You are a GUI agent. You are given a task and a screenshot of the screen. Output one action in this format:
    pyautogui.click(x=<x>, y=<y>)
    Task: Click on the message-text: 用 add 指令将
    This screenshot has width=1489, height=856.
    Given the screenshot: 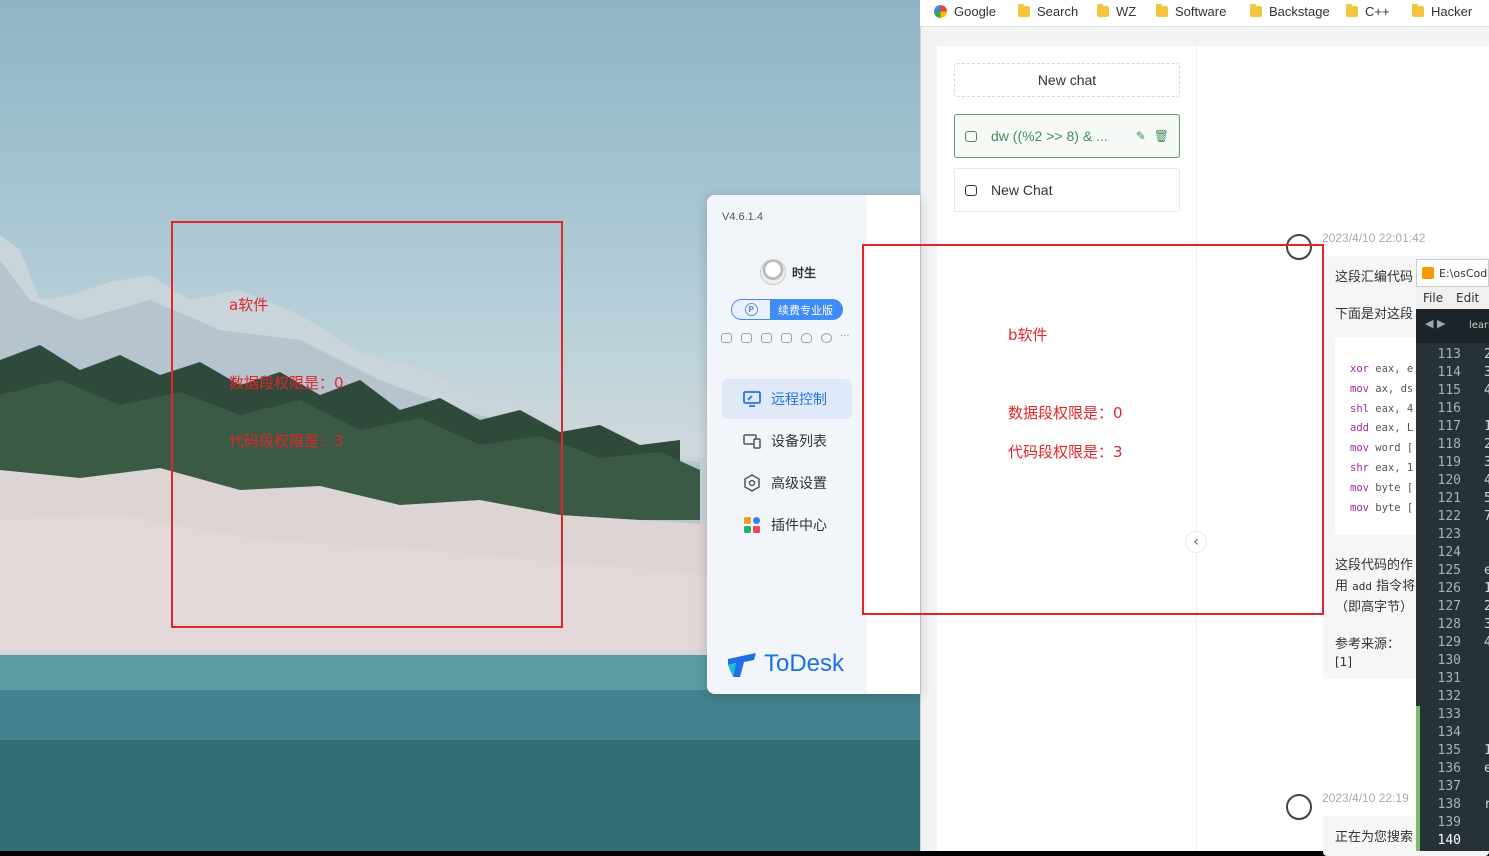 What is the action you would take?
    pyautogui.click(x=1375, y=584)
    